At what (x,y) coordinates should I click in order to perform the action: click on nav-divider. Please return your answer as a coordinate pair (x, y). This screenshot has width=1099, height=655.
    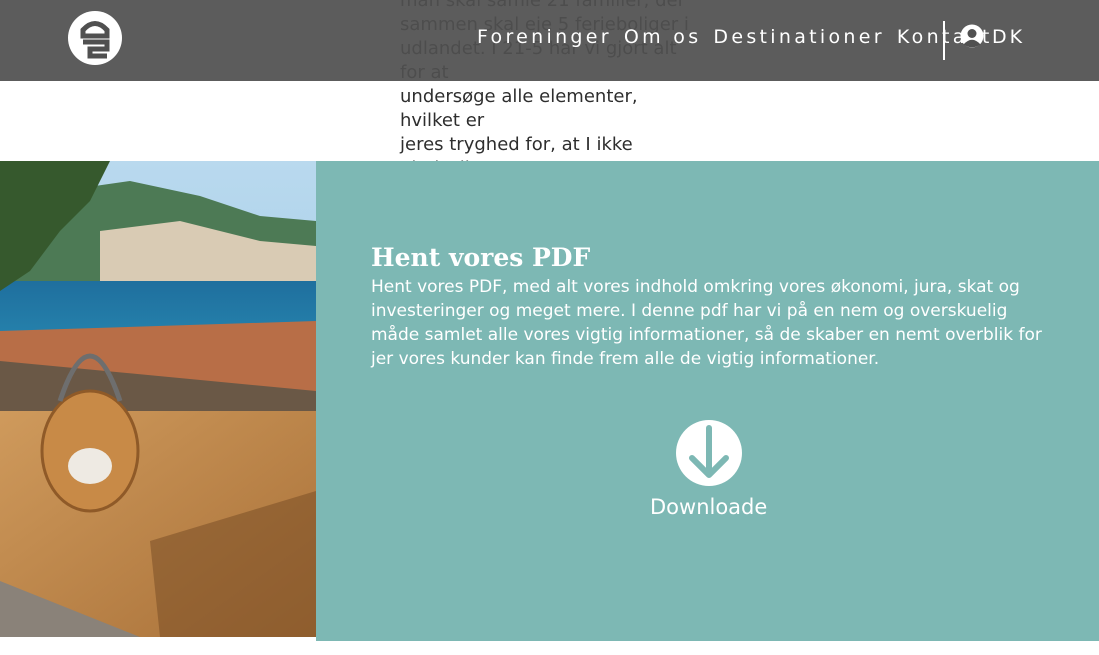
    Looking at the image, I should click on (944, 40).